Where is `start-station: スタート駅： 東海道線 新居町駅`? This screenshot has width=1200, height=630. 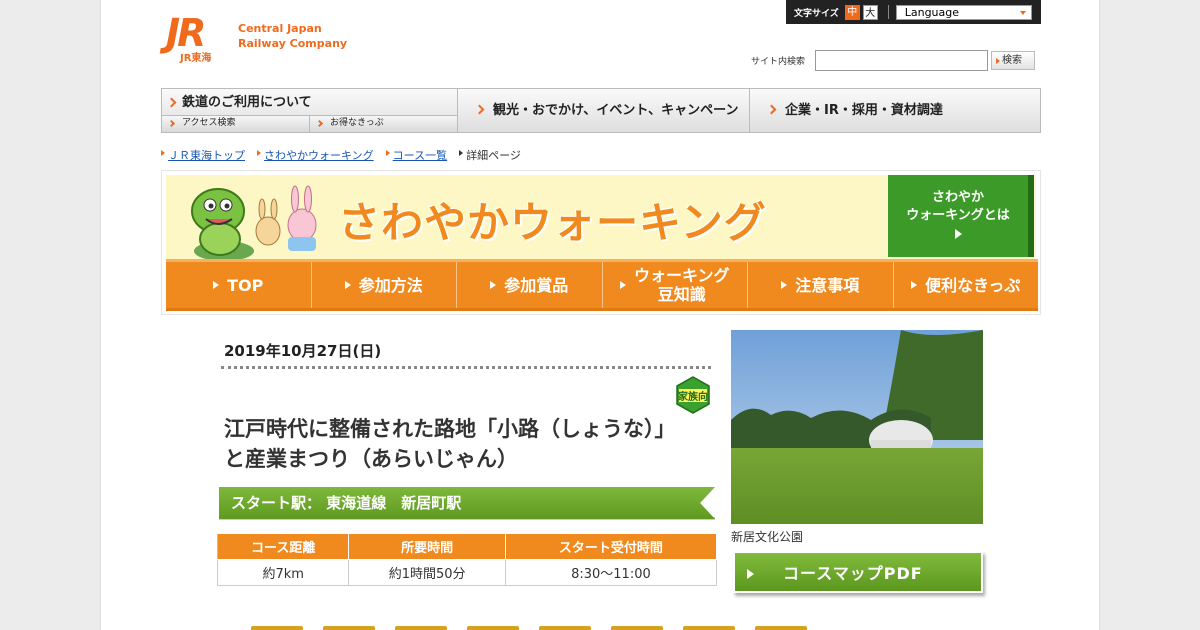
start-station: スタート駅： 東海道線 新居町駅 is located at coordinates (467, 503).